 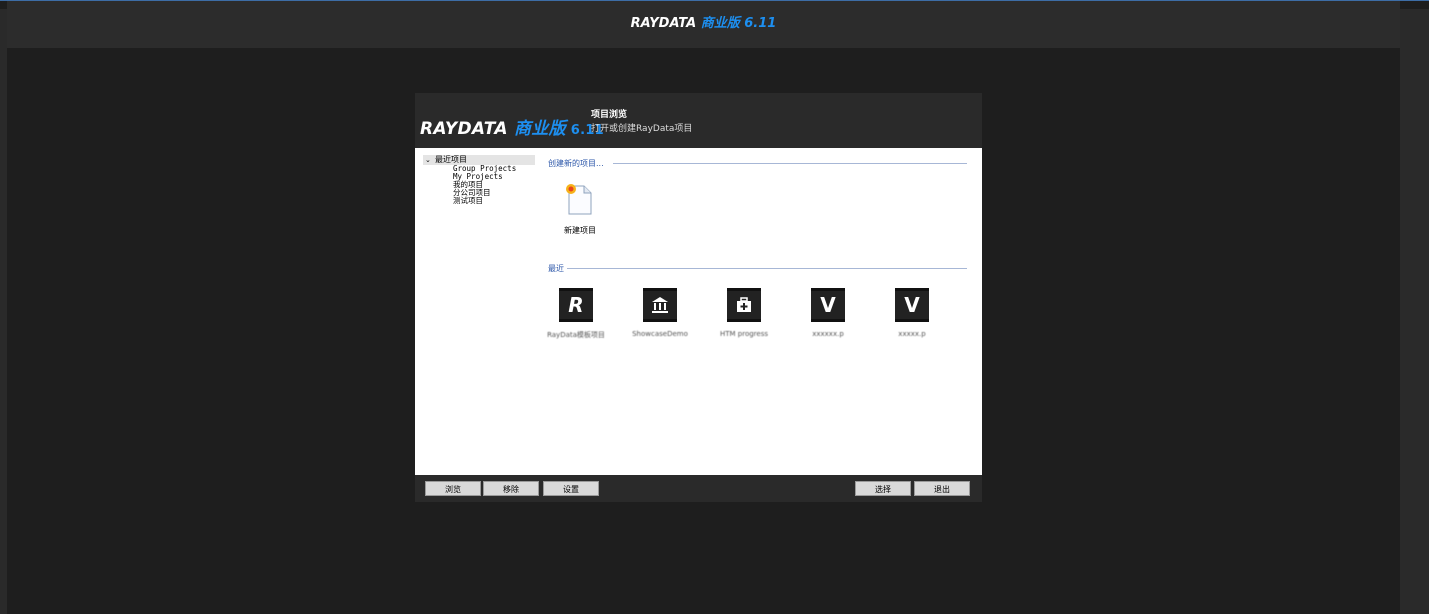 What do you see at coordinates (467, 129) in the screenshot?
I see `logo-brand: RAYDATA` at bounding box center [467, 129].